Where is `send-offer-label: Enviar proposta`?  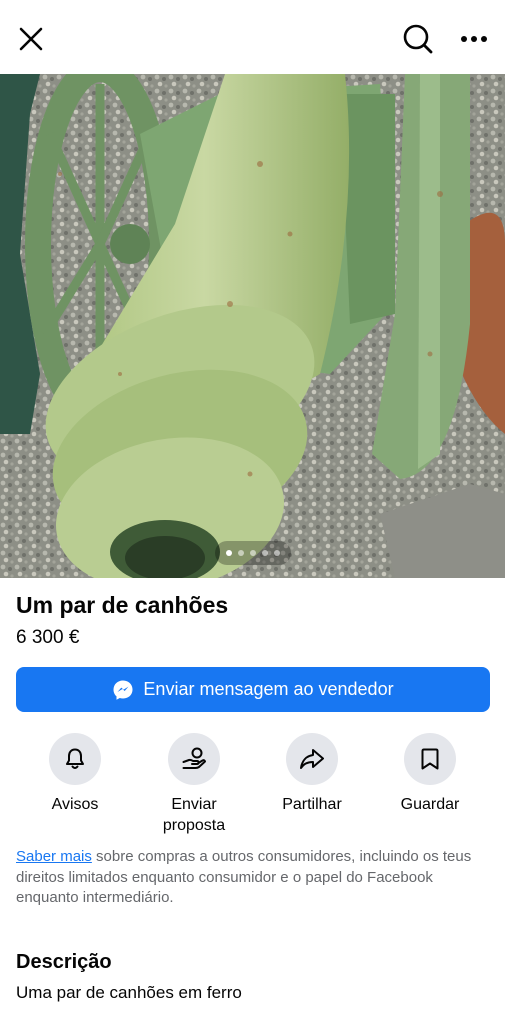 send-offer-label: Enviar proposta is located at coordinates (194, 815).